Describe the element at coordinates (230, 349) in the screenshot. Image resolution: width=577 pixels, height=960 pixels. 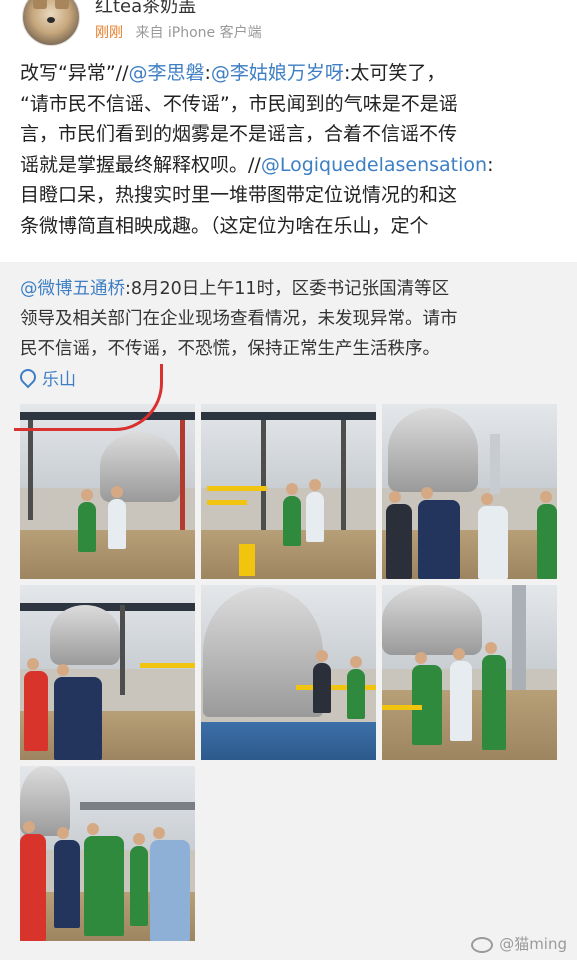
I see `quote-line-3: 民不信谣，不传谣，不恐慌，保持正常生产生活秩序。` at that location.